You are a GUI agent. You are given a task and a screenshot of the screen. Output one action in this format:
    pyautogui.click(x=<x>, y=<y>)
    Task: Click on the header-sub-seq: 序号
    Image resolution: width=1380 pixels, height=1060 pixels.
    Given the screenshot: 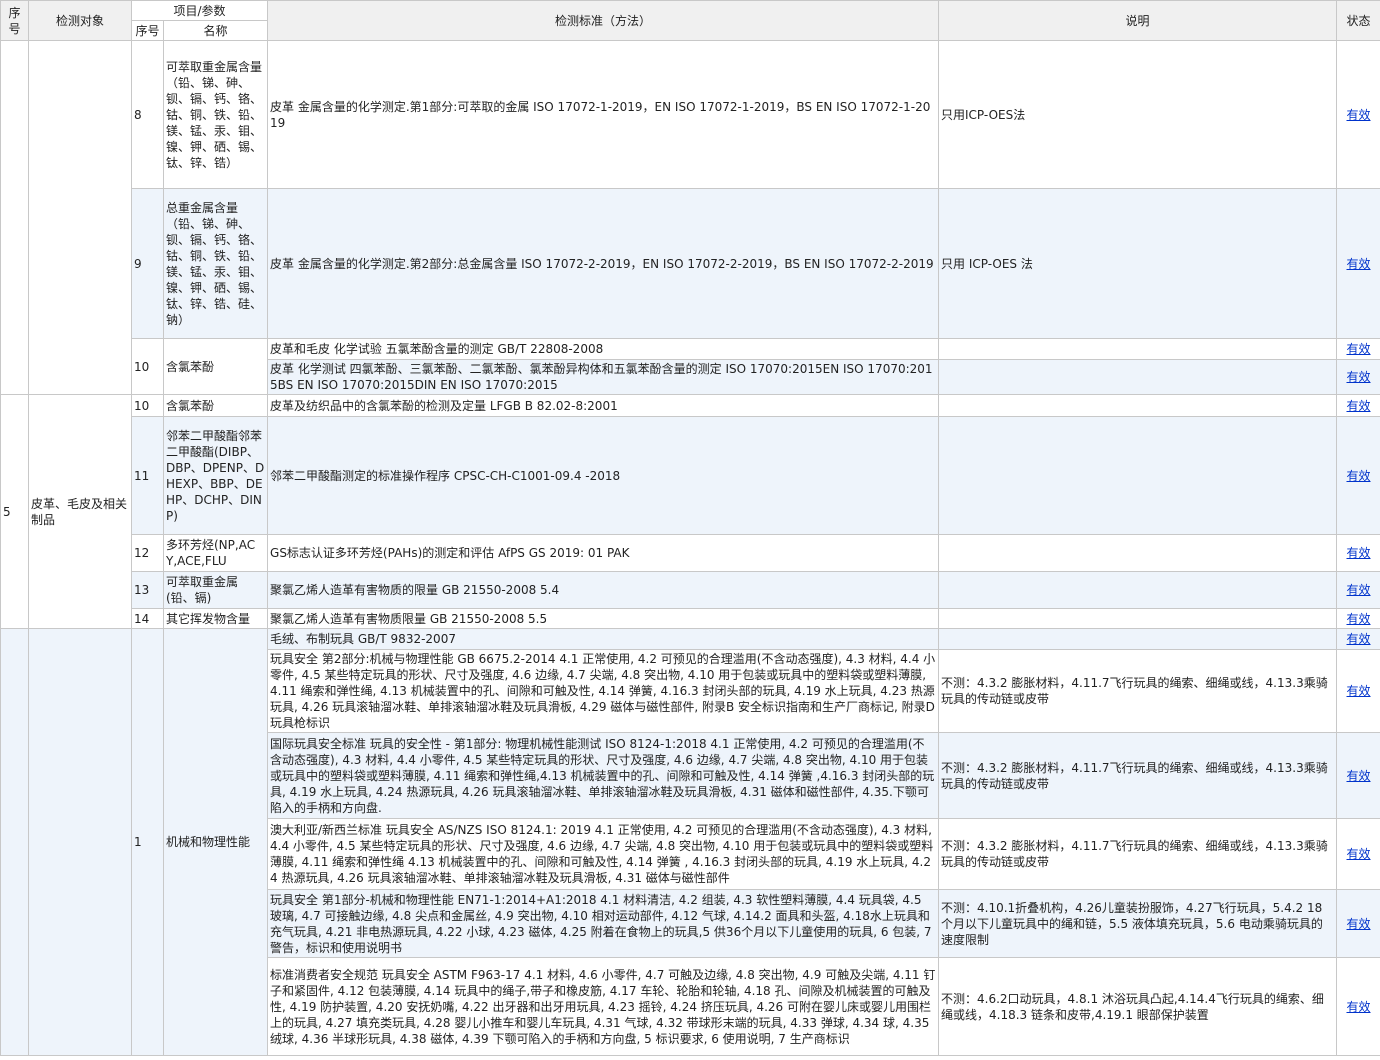 What is the action you would take?
    pyautogui.click(x=147, y=30)
    